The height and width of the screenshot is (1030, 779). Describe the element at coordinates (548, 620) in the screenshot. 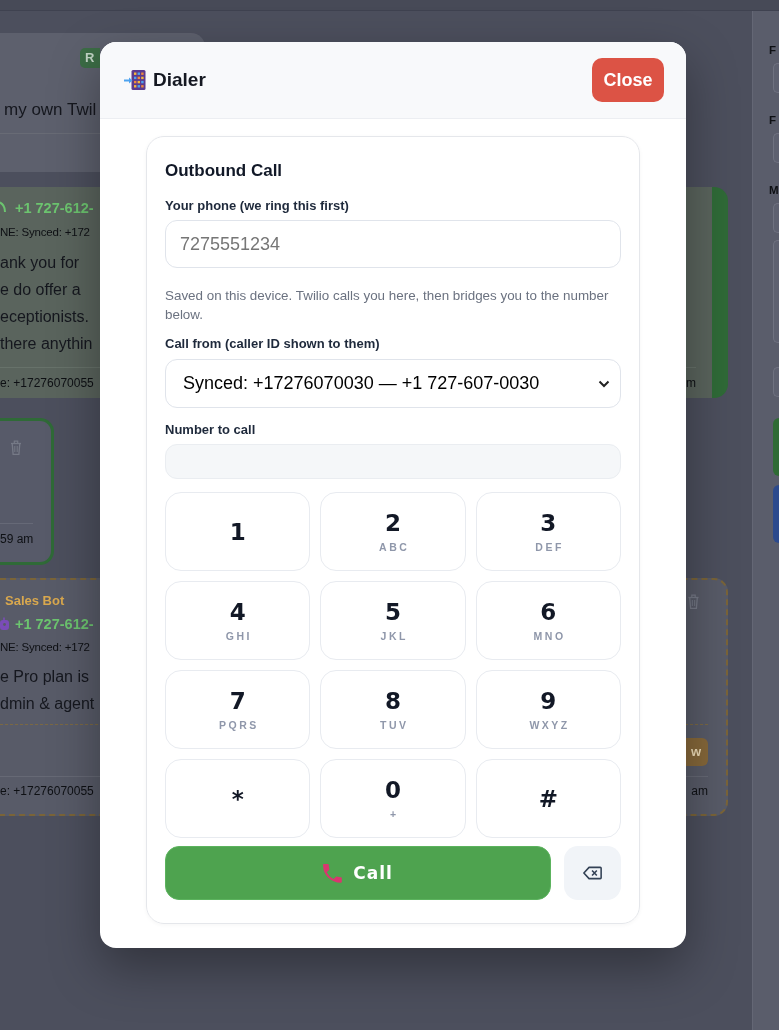

I see `keypad-key: 6 MNO` at that location.